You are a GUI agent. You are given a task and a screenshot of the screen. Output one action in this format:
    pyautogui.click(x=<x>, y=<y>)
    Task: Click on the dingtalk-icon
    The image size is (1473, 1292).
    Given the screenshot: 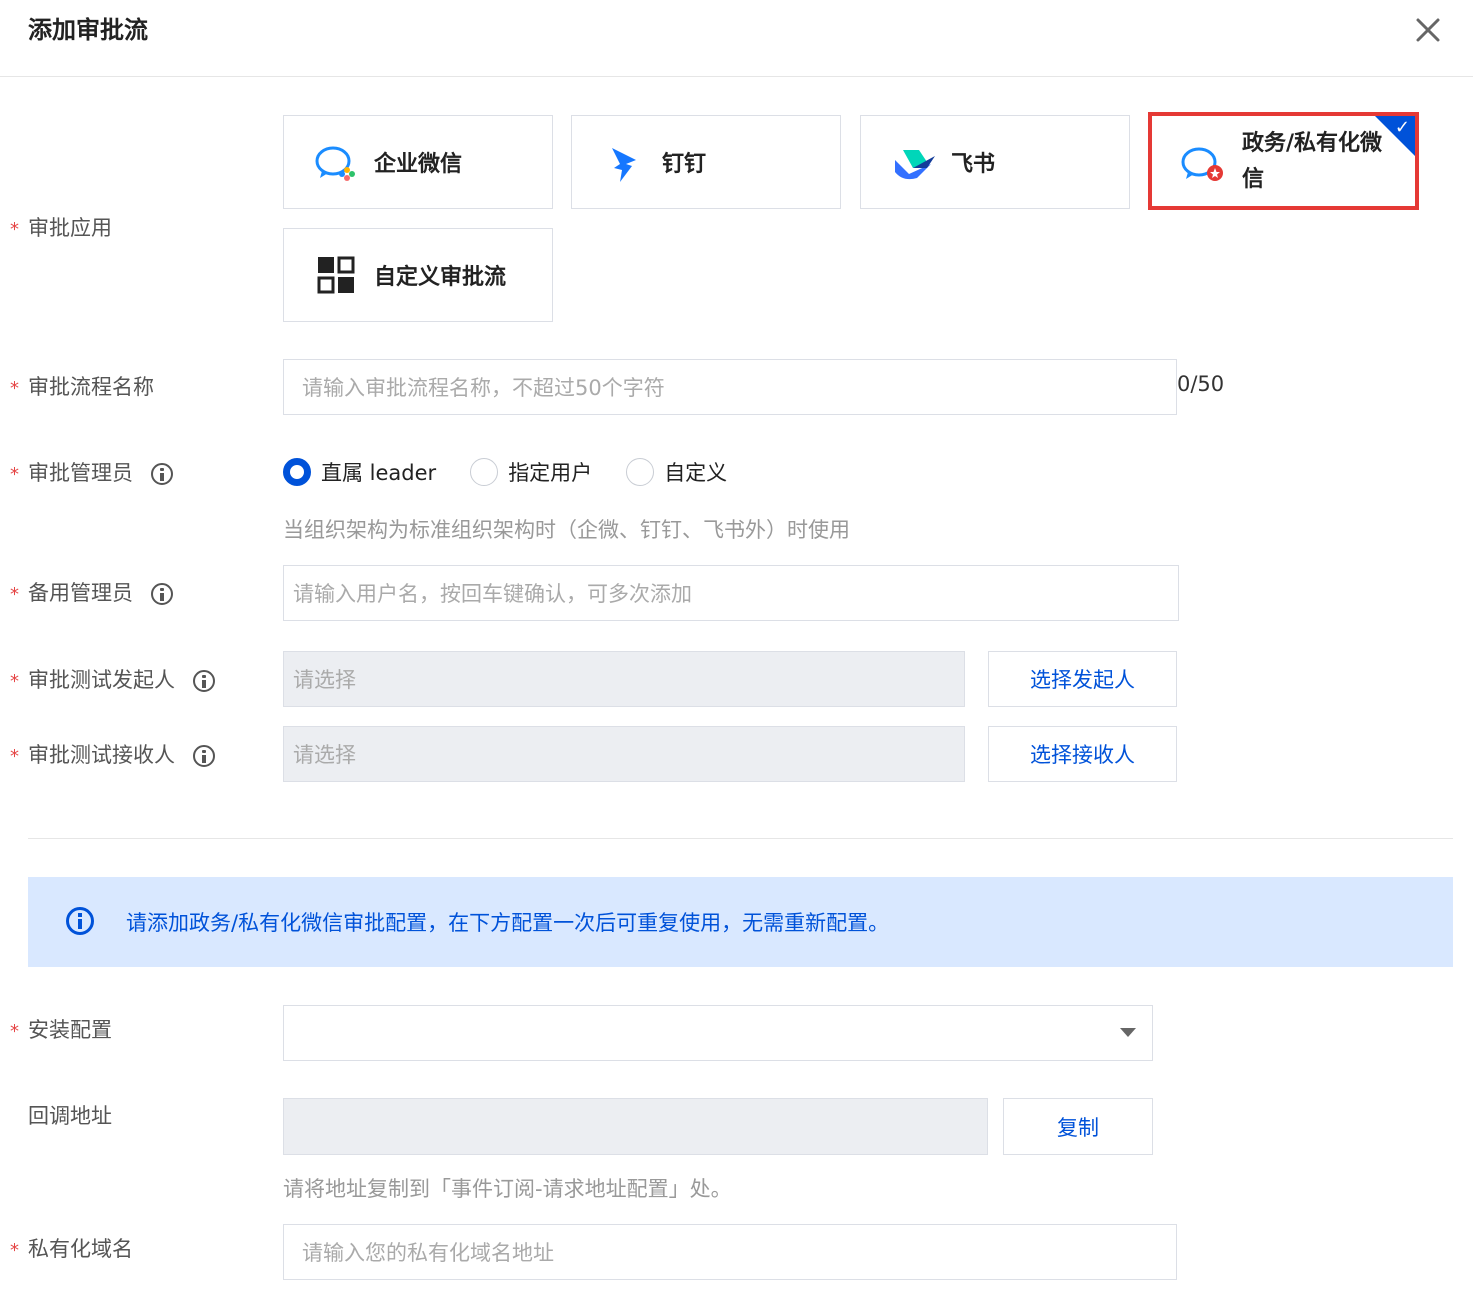 What is the action you would take?
    pyautogui.click(x=626, y=164)
    